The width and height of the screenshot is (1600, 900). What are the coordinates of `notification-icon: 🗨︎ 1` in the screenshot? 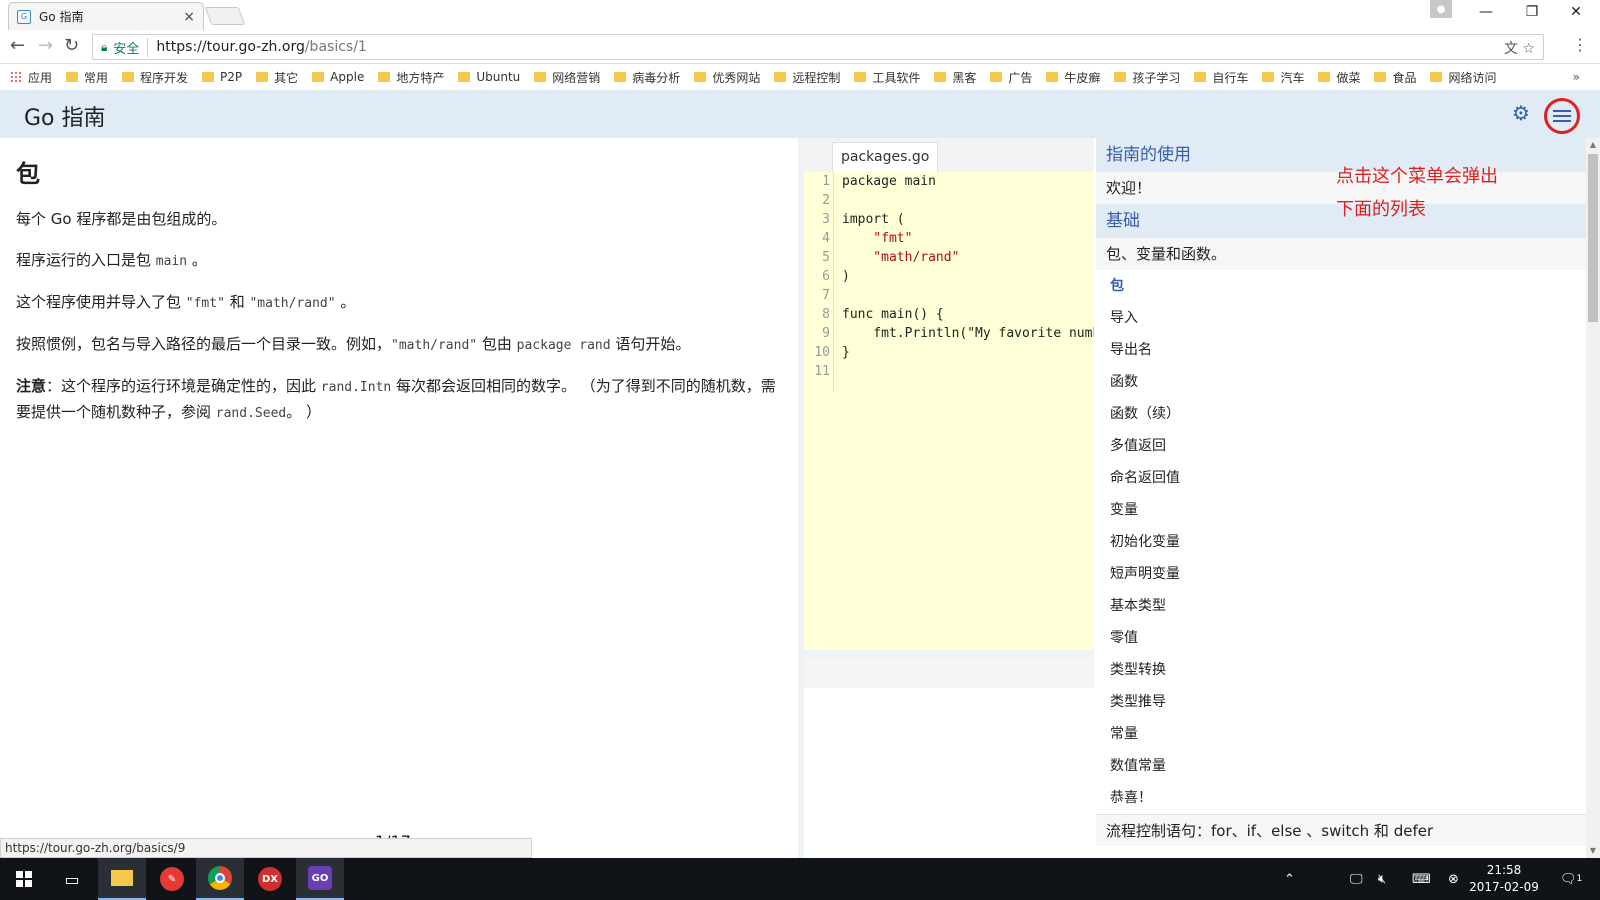 It's located at (1571, 879).